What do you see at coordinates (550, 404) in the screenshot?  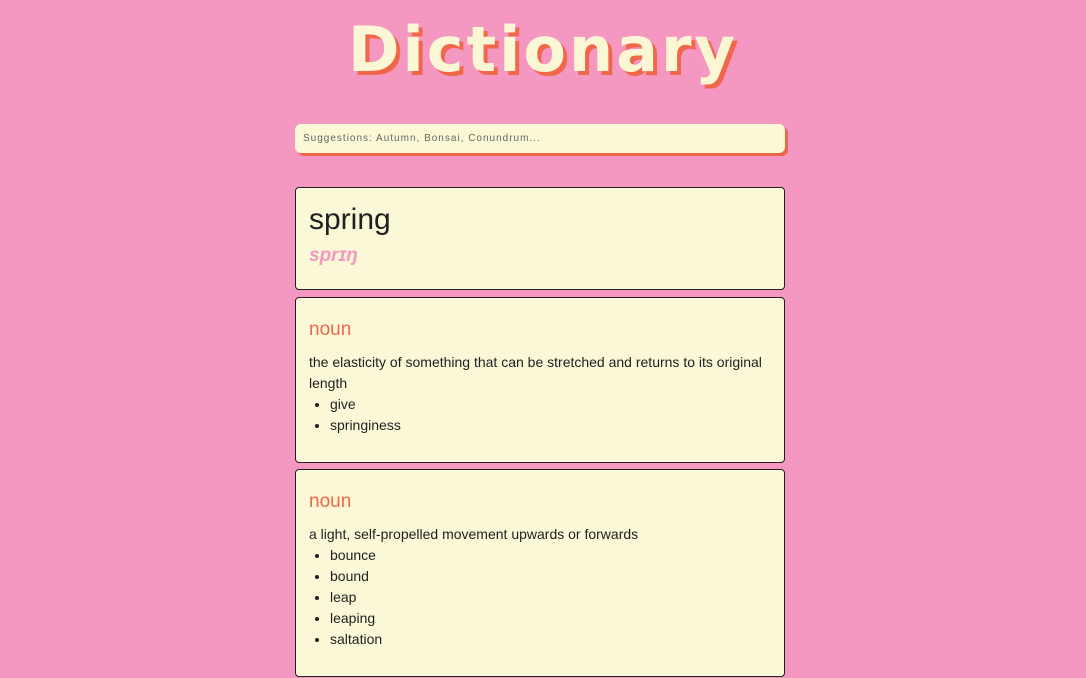 I see `synonym-item: give` at bounding box center [550, 404].